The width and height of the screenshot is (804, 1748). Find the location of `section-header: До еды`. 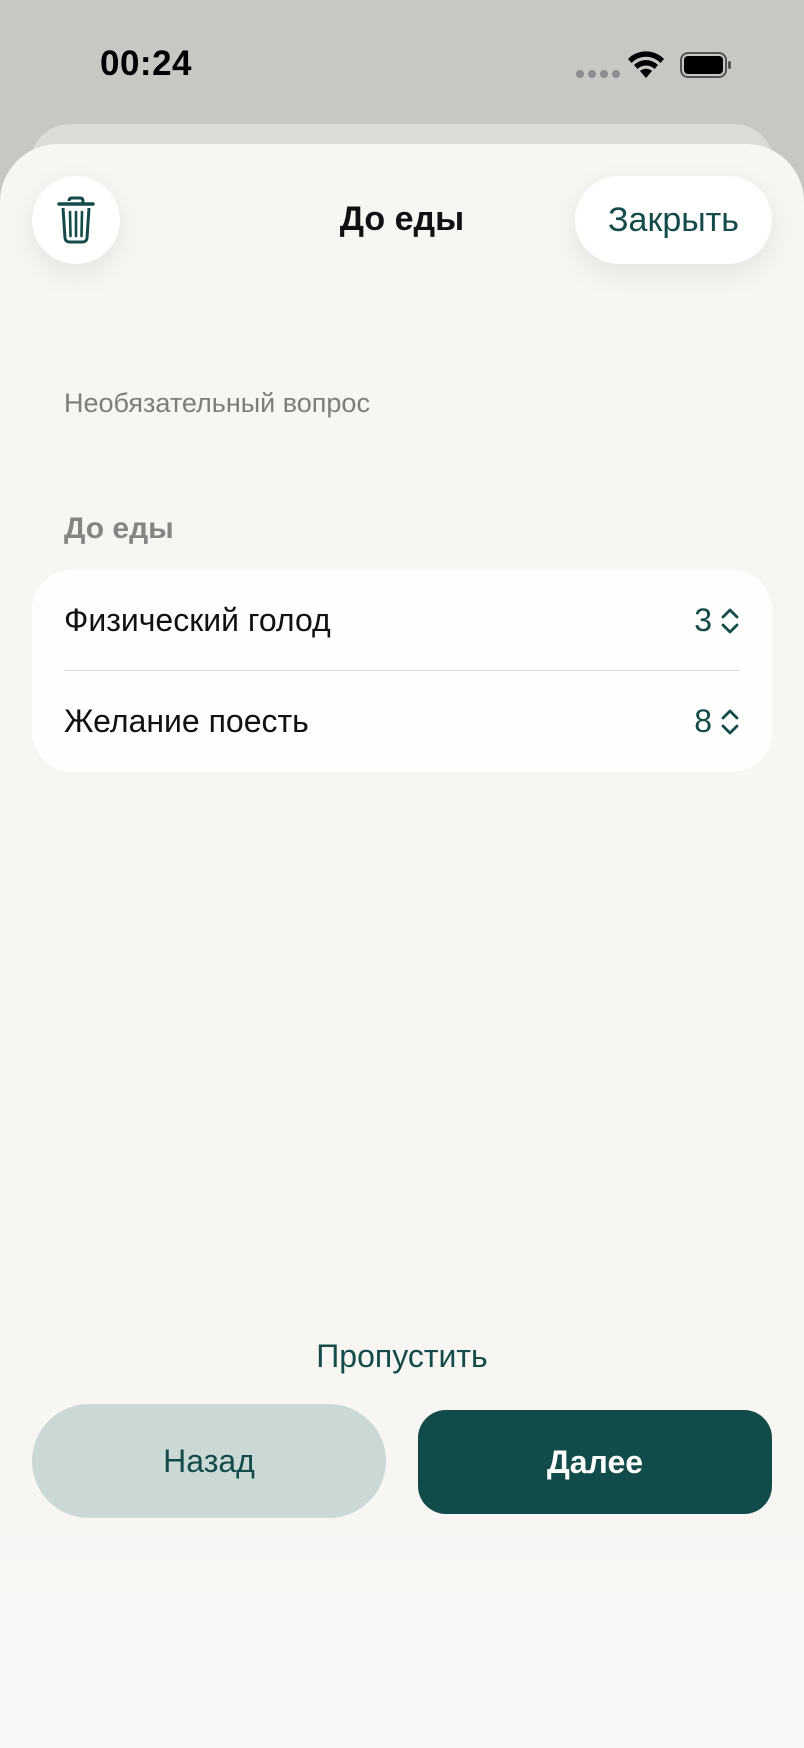

section-header: До еды is located at coordinates (119, 528).